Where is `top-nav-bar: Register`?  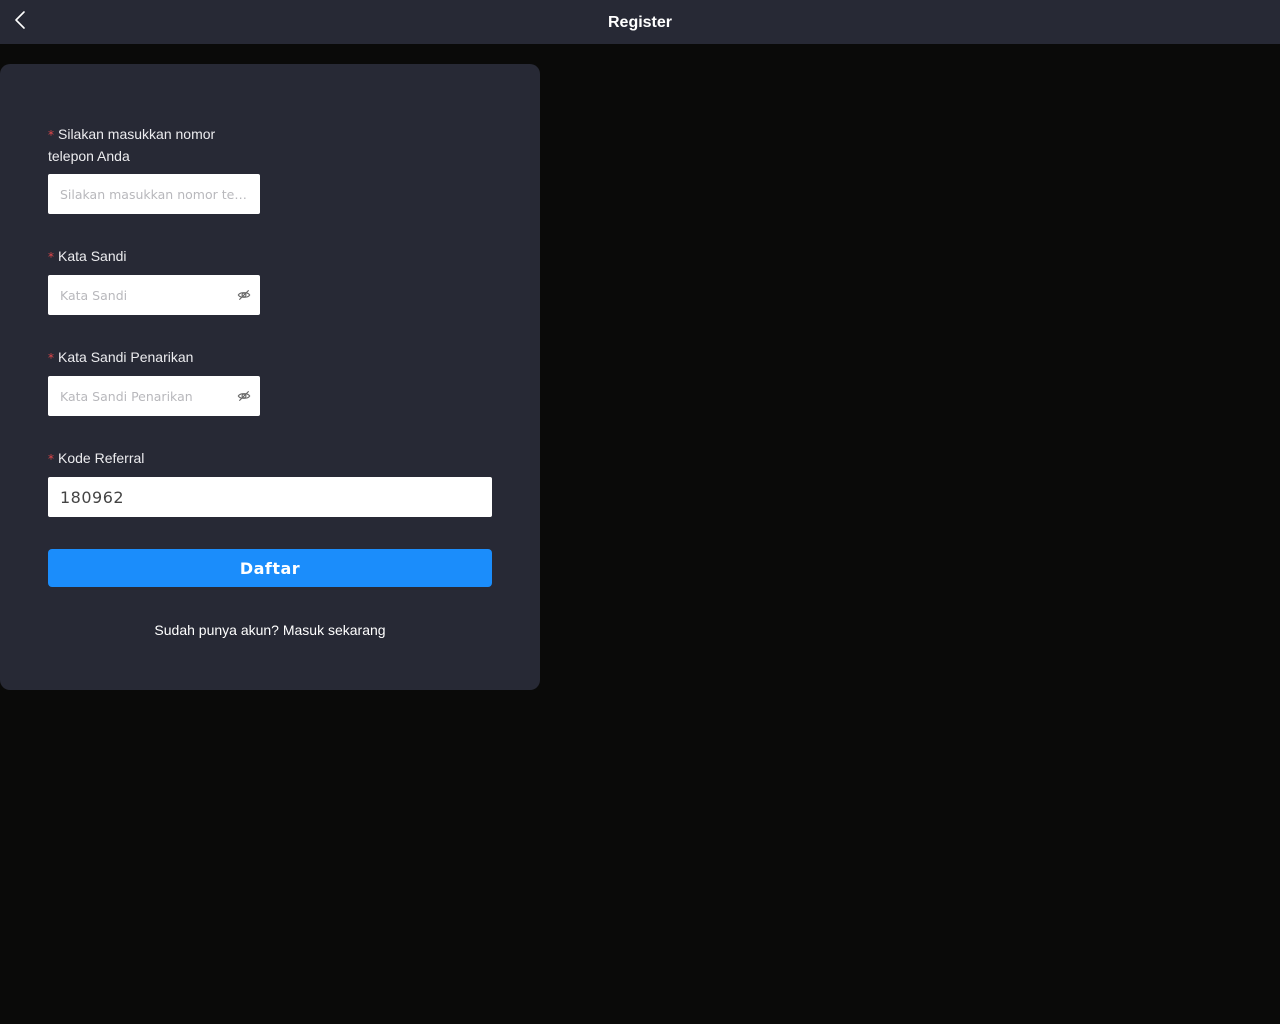 top-nav-bar: Register is located at coordinates (640, 22).